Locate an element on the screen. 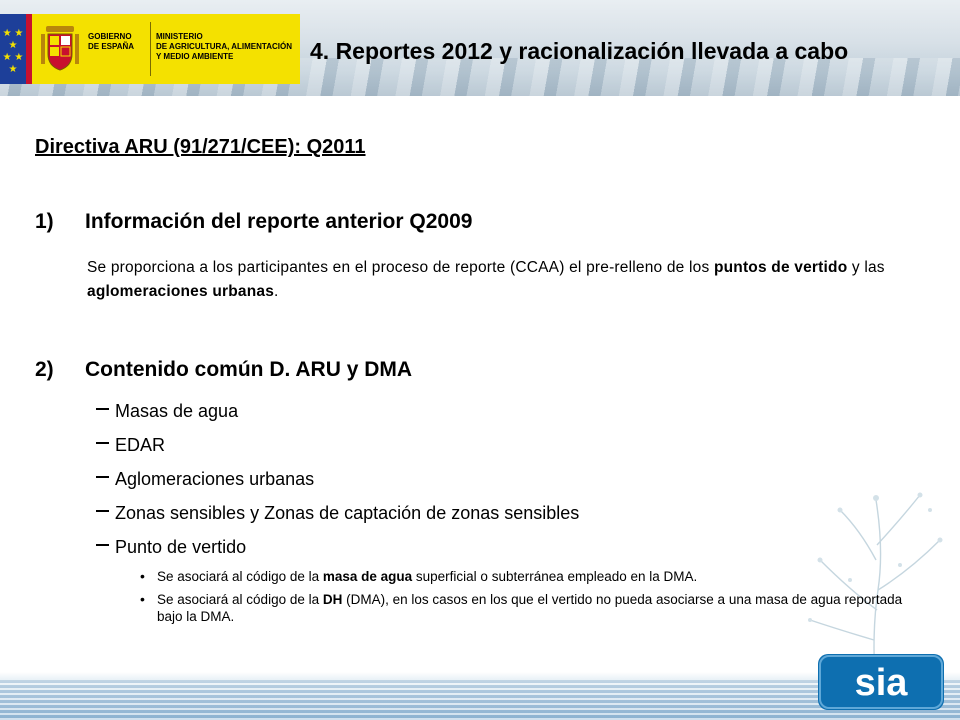 The image size is (960, 720). spain-flag-stripe is located at coordinates (29, 49).